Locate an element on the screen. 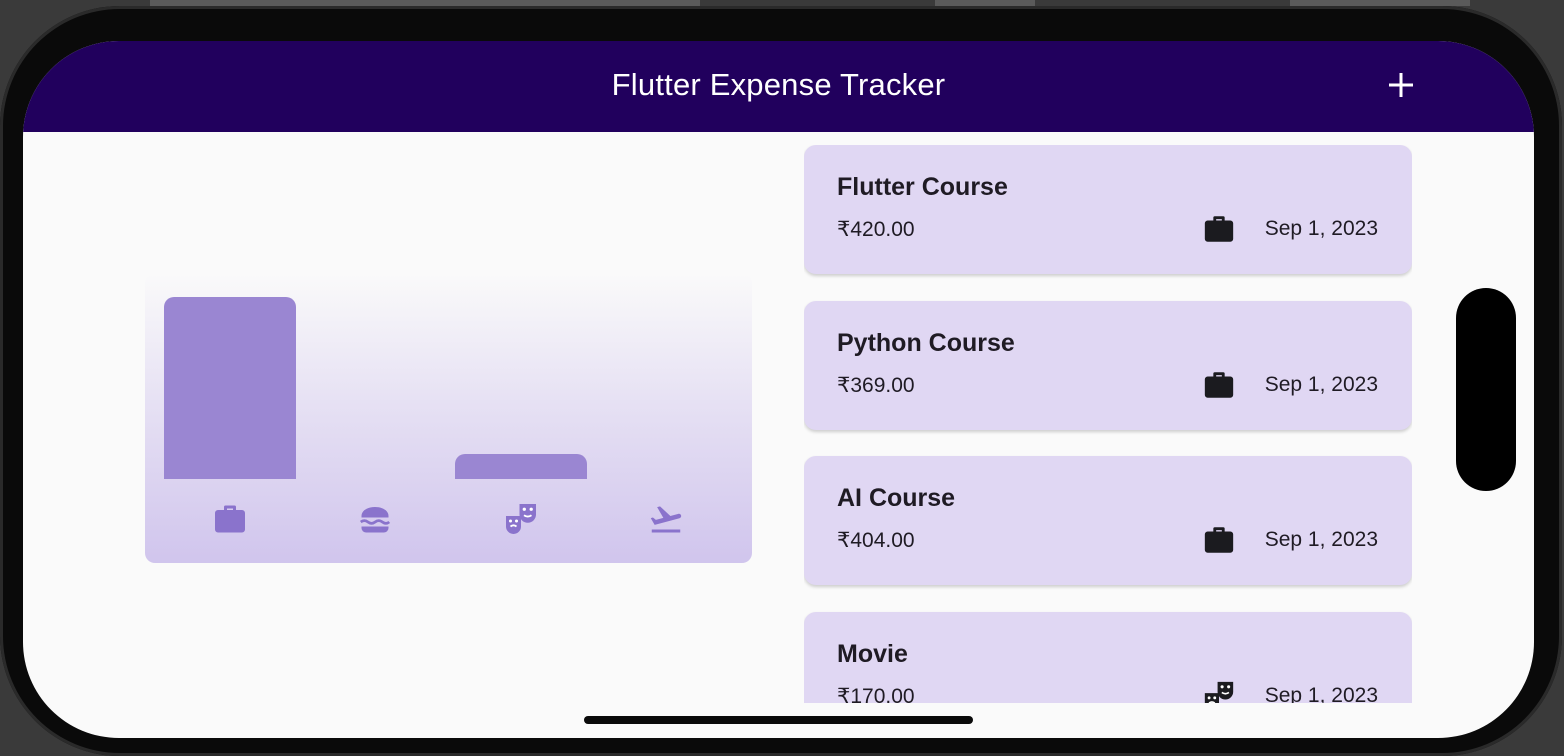 Image resolution: width=1564 pixels, height=756 pixels. home-indicator is located at coordinates (778, 720).